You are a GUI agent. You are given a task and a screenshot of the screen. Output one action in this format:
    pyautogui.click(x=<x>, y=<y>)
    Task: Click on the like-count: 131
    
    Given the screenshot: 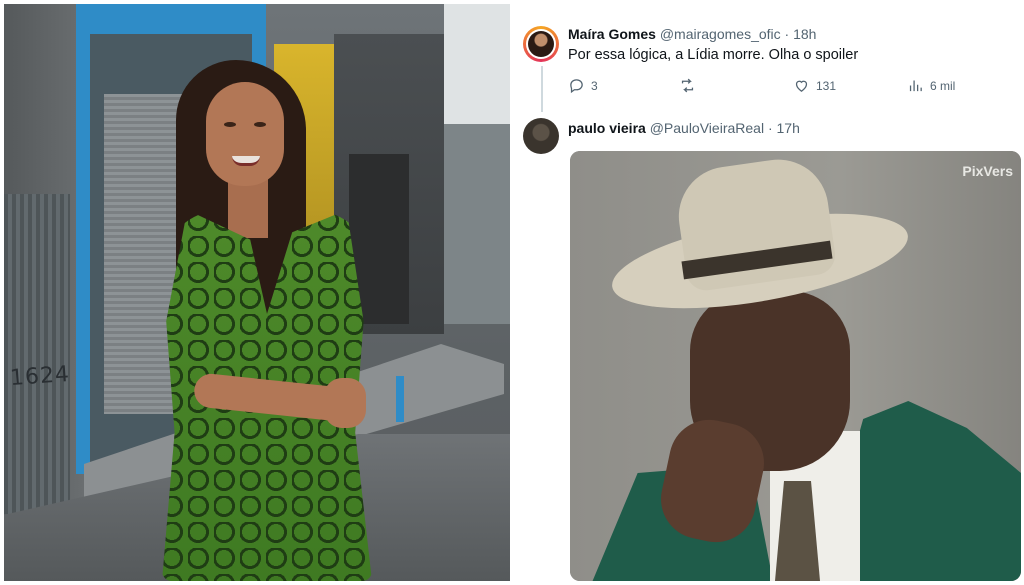 What is the action you would take?
    pyautogui.click(x=826, y=85)
    